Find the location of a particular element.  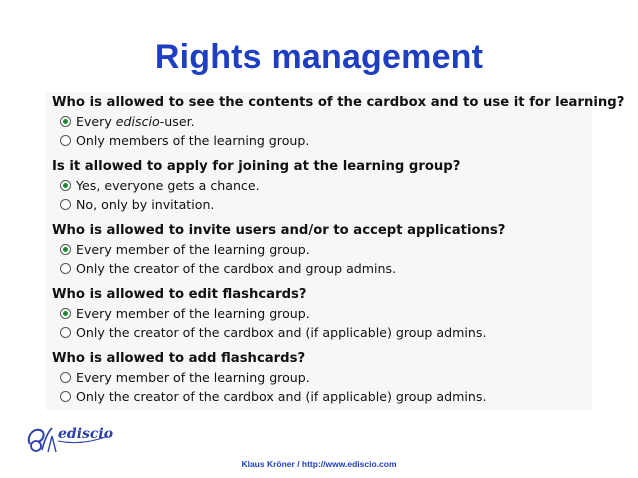

option-every-member-add: Every member of the learning group. is located at coordinates (185, 377).